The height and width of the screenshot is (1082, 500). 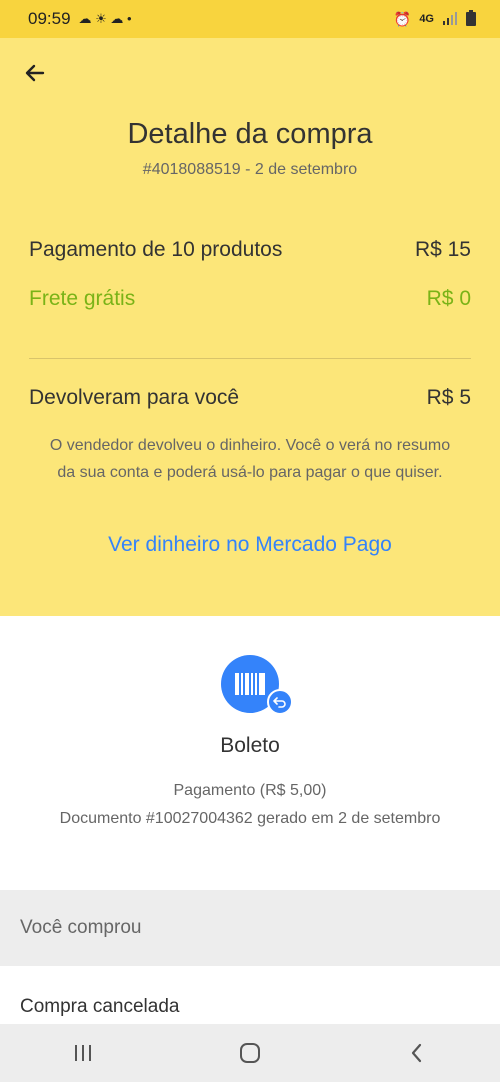 I want to click on refund-badge, so click(x=280, y=702).